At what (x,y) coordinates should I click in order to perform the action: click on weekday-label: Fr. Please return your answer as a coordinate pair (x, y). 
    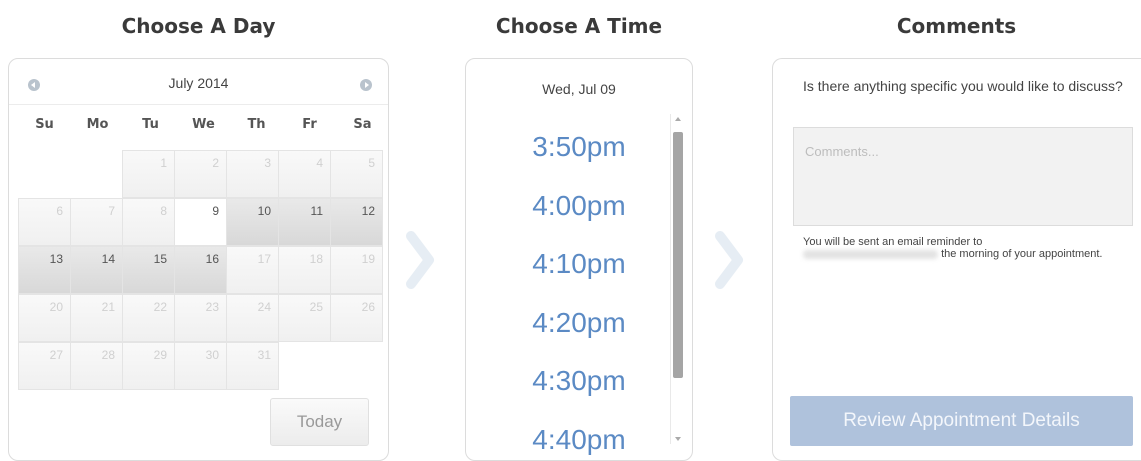
    Looking at the image, I should click on (309, 124).